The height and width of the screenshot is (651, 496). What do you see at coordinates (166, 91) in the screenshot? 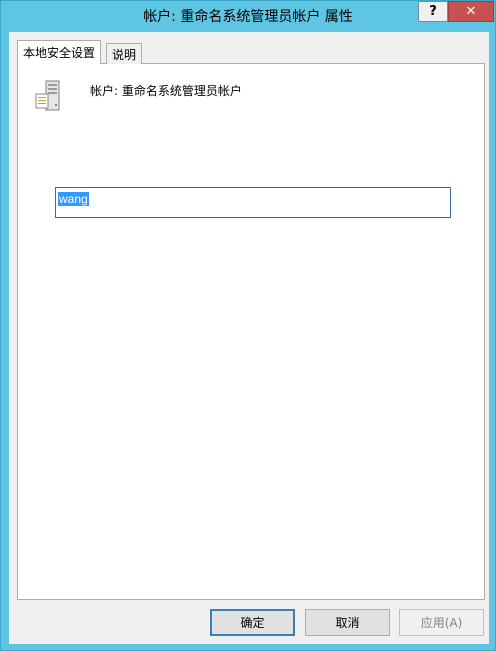
I see `policy-title: 帐户: 重命名系统管理员帐户` at bounding box center [166, 91].